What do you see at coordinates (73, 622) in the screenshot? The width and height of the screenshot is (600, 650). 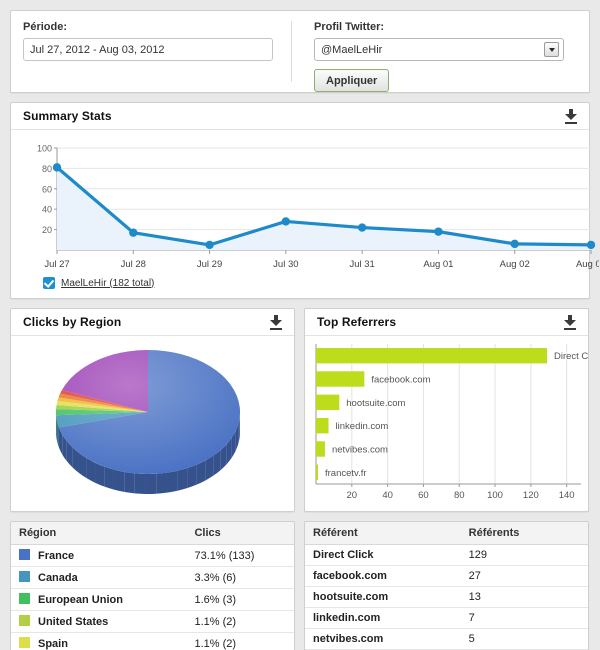 I see `region-name: United States` at bounding box center [73, 622].